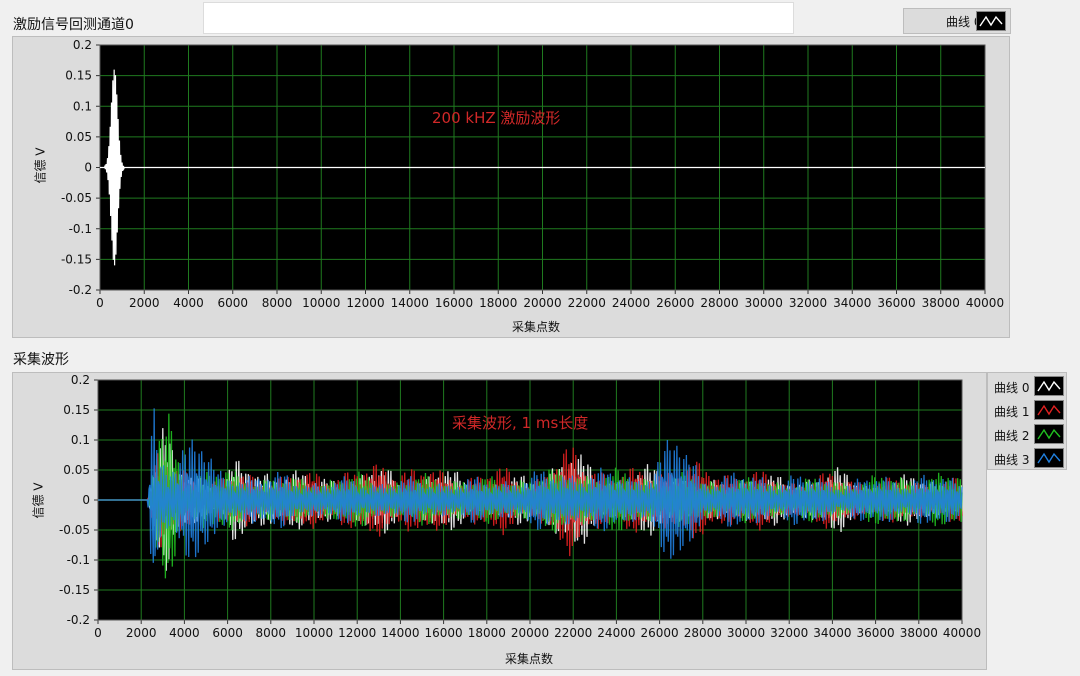 This screenshot has height=676, width=1080. What do you see at coordinates (76, 470) in the screenshot?
I see `y-tick-label: 0.05` at bounding box center [76, 470].